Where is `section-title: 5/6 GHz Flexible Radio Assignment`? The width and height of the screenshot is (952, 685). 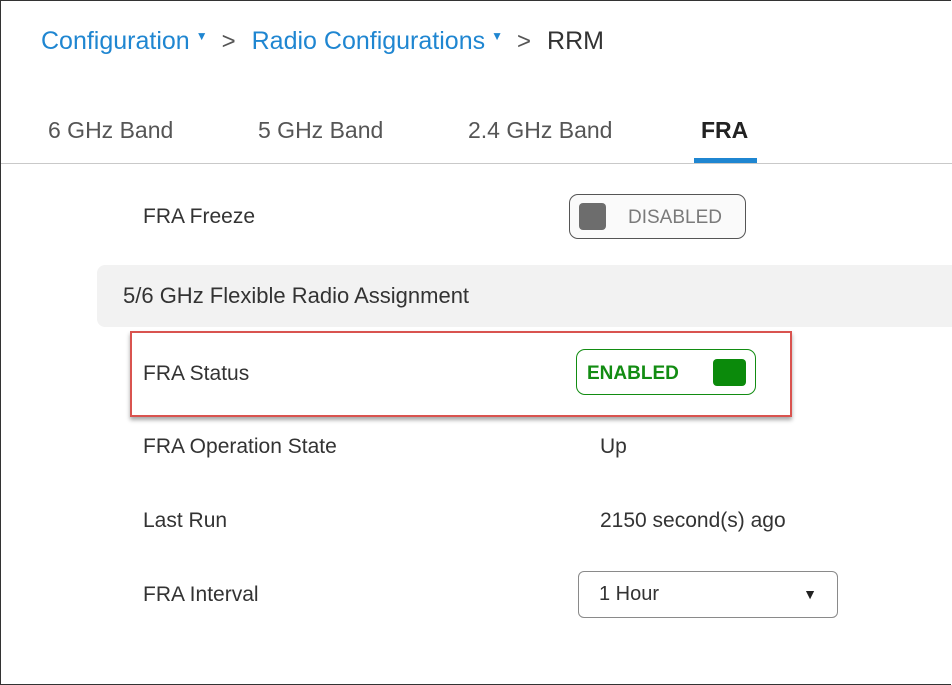
section-title: 5/6 GHz Flexible Radio Assignment is located at coordinates (296, 295).